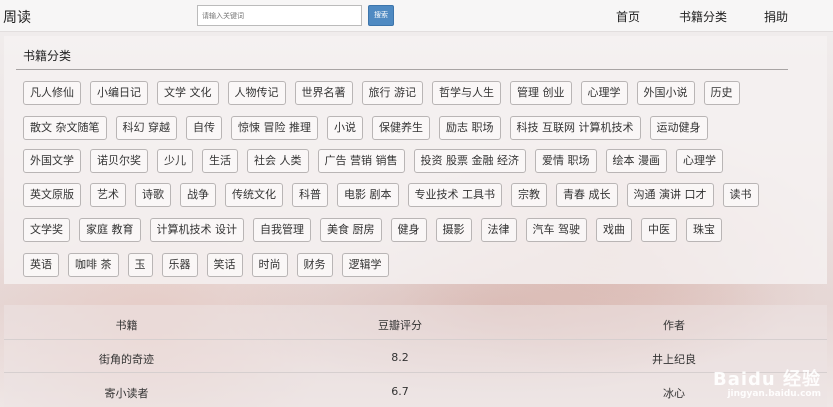 Image resolution: width=833 pixels, height=407 pixels. Describe the element at coordinates (365, 265) in the screenshot. I see `category-tag: 逻辑学` at that location.